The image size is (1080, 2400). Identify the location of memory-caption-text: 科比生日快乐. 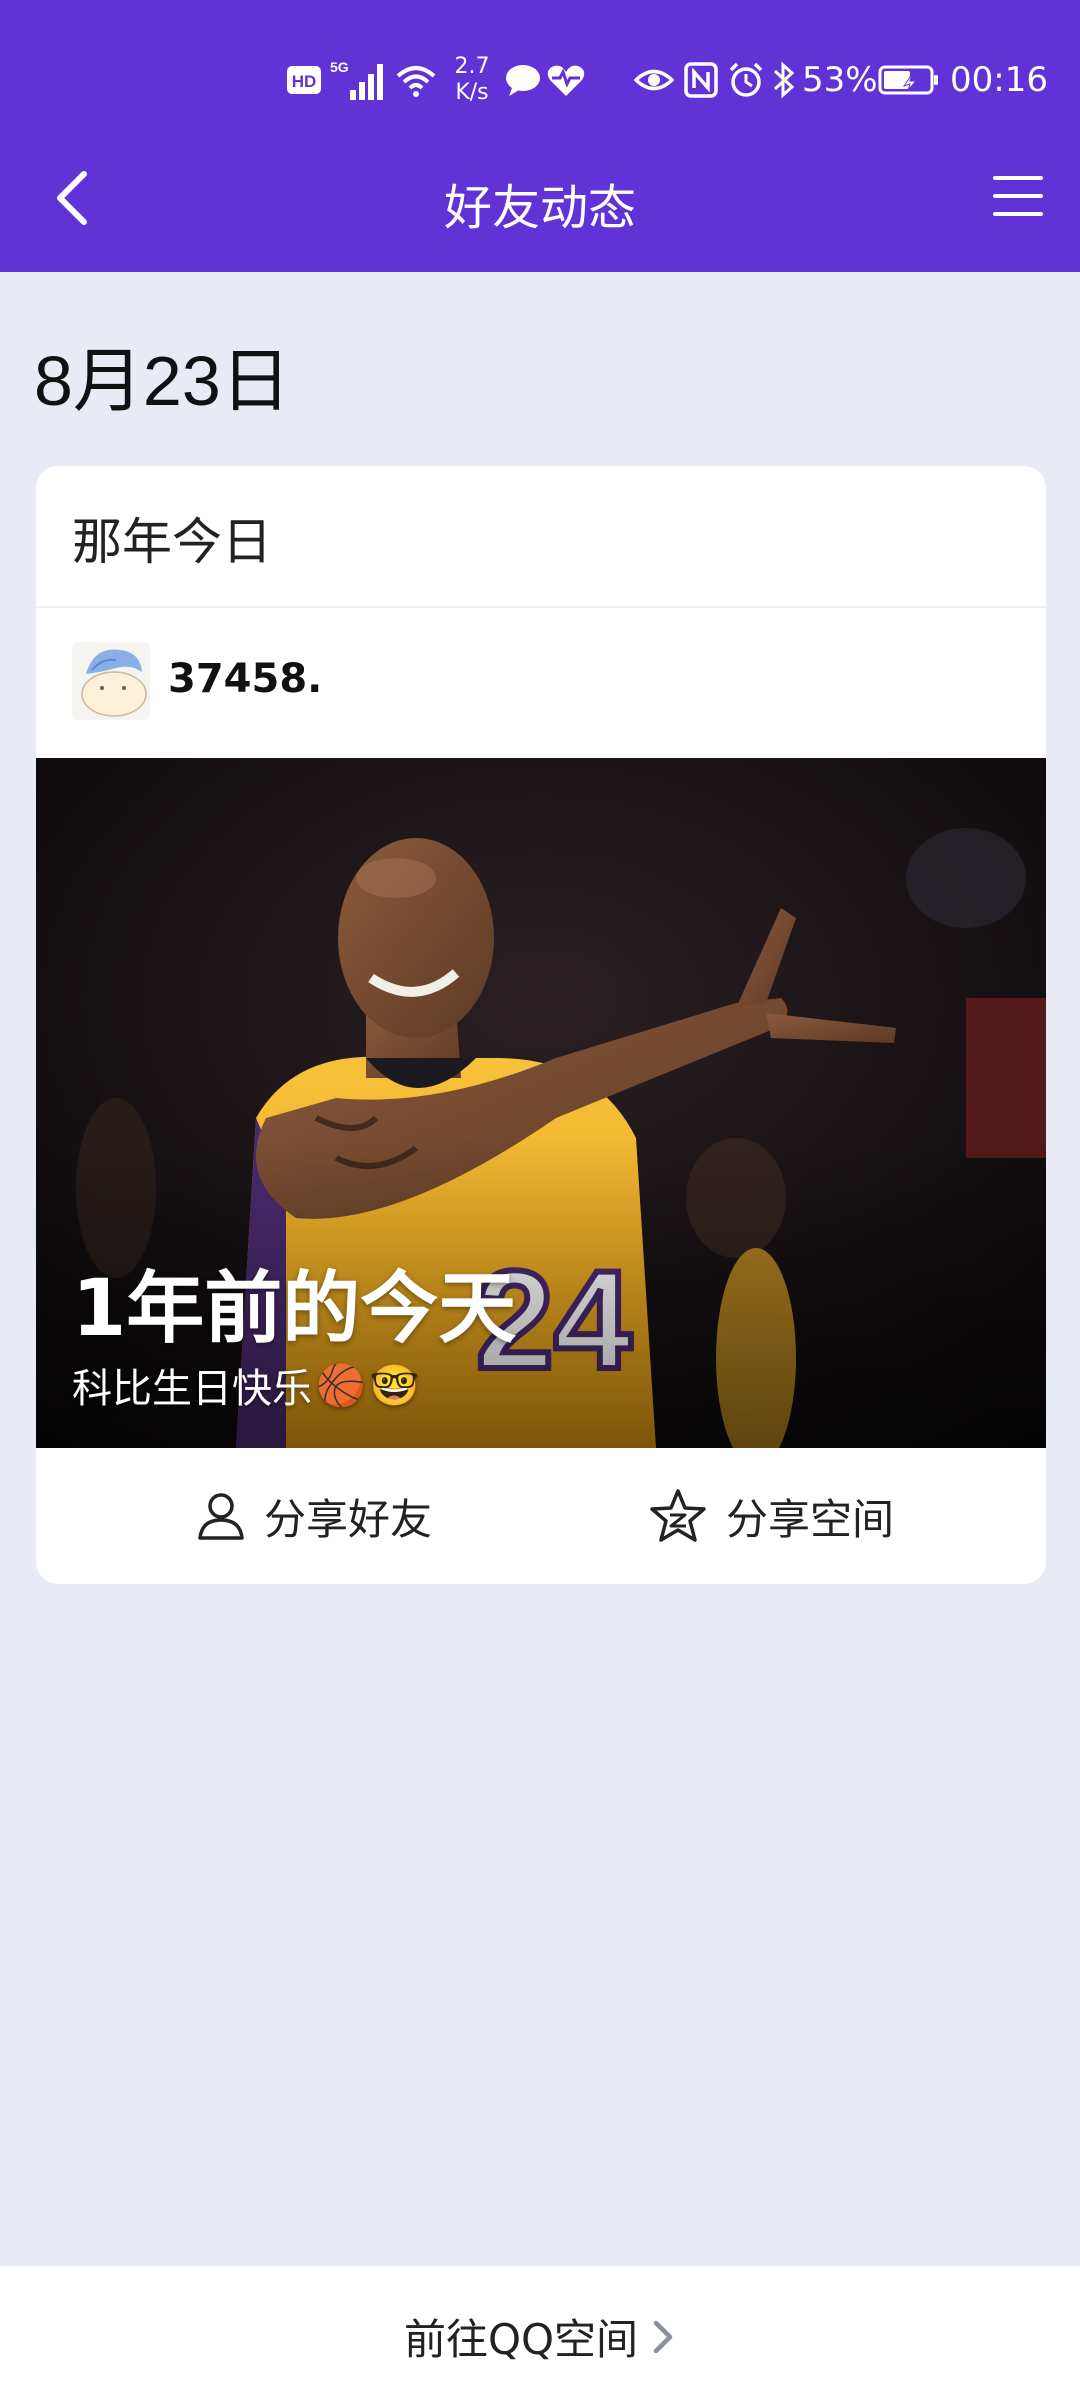
(192, 1389).